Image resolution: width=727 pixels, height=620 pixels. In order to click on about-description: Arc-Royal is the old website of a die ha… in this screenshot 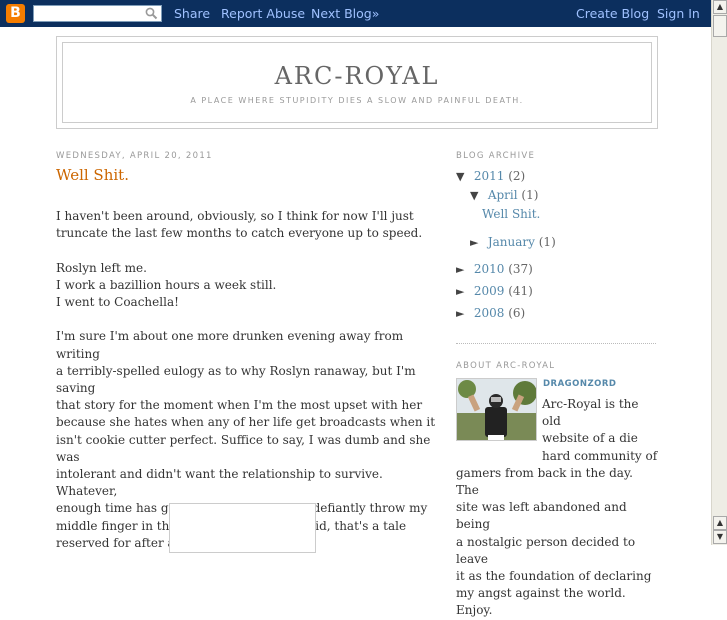, I will do `click(557, 507)`.